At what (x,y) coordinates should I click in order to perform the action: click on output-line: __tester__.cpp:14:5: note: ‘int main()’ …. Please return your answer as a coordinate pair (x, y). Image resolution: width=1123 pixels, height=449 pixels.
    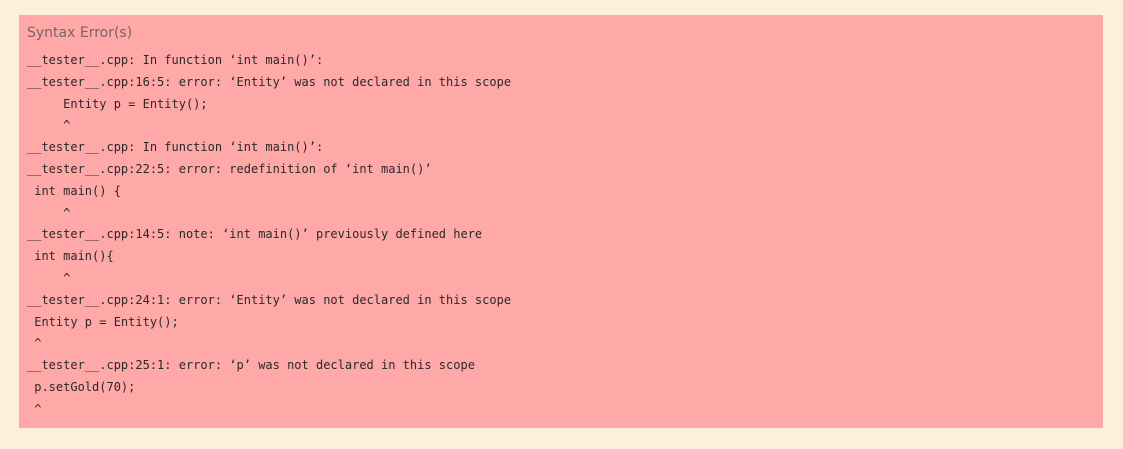
    Looking at the image, I should click on (255, 234).